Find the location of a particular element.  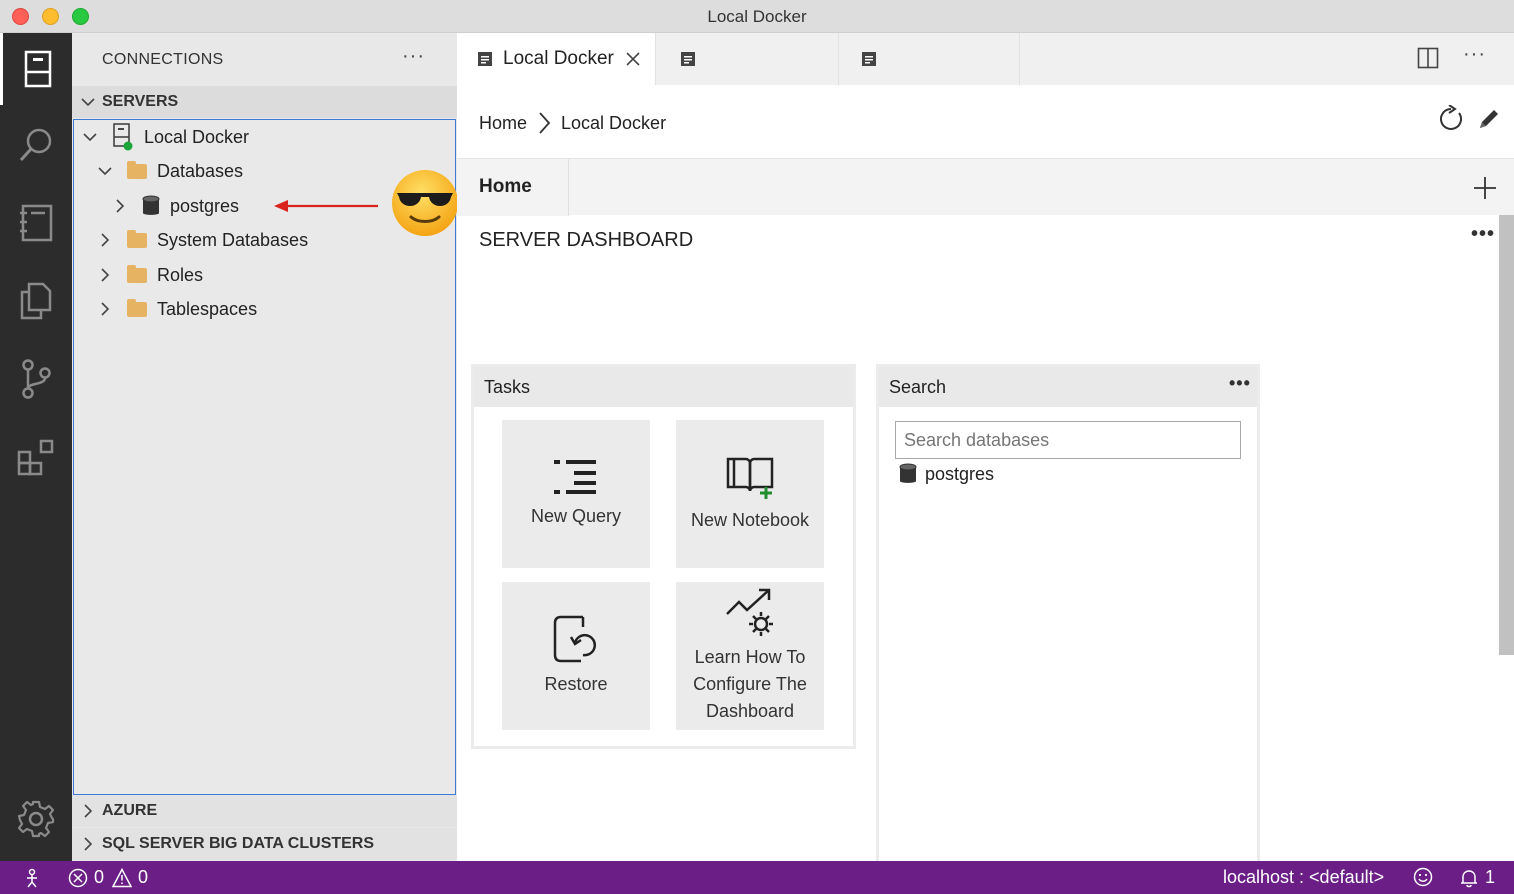

activity-bar is located at coordinates (36, 447).